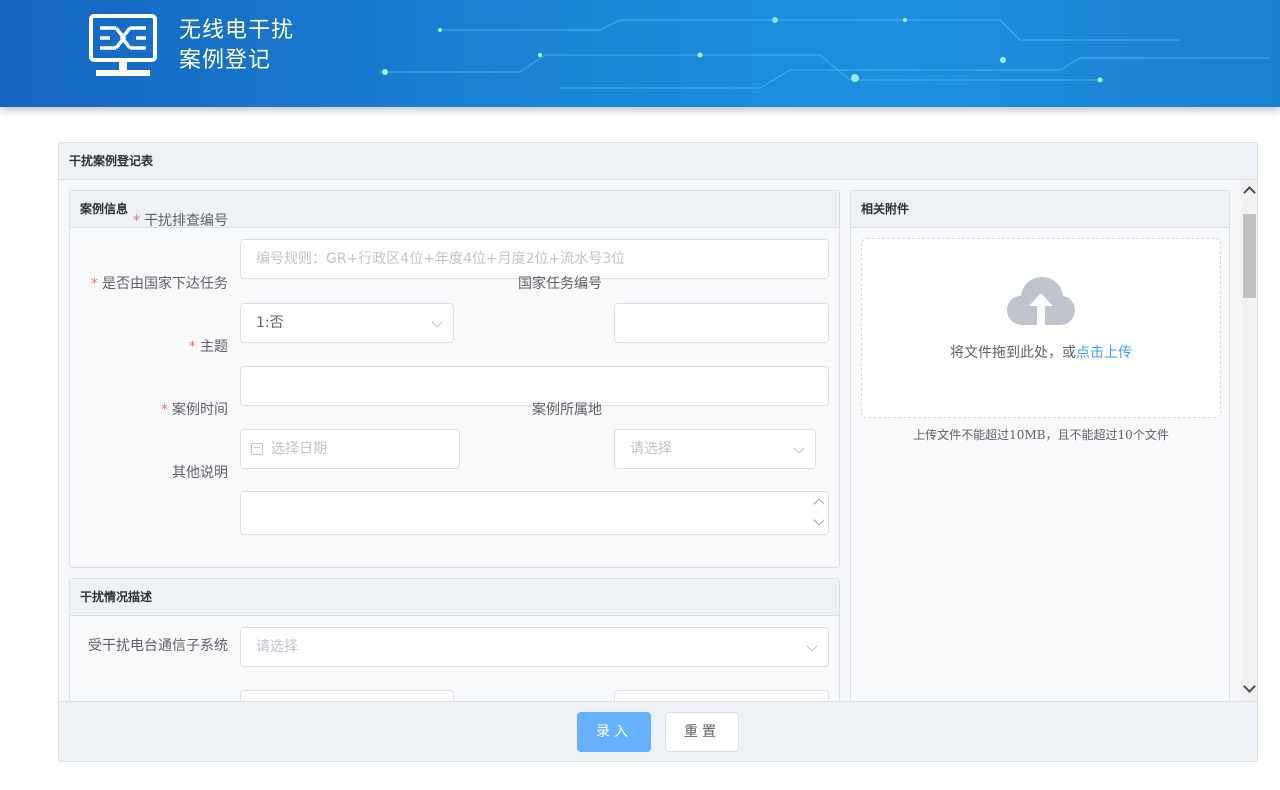 This screenshot has width=1280, height=790. I want to click on click-upload-link: 点击上传, so click(1104, 353).